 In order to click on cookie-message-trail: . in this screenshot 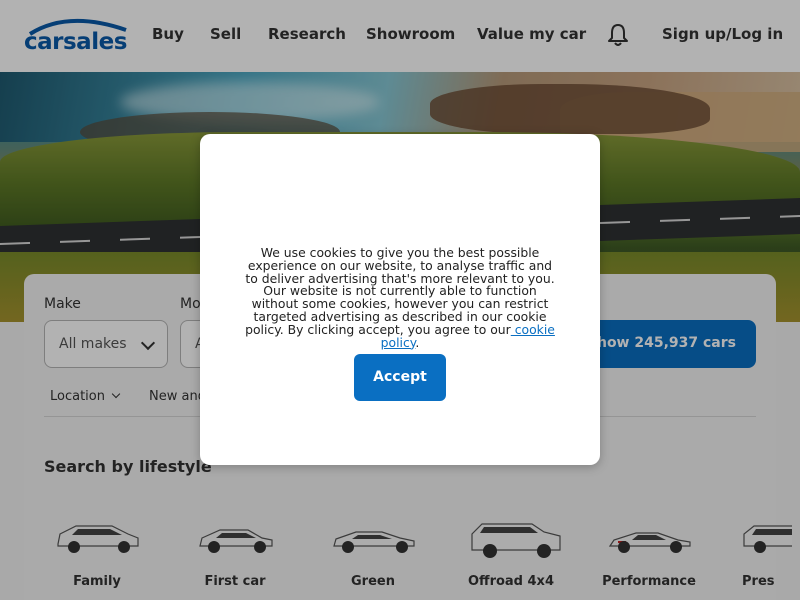, I will do `click(417, 342)`.